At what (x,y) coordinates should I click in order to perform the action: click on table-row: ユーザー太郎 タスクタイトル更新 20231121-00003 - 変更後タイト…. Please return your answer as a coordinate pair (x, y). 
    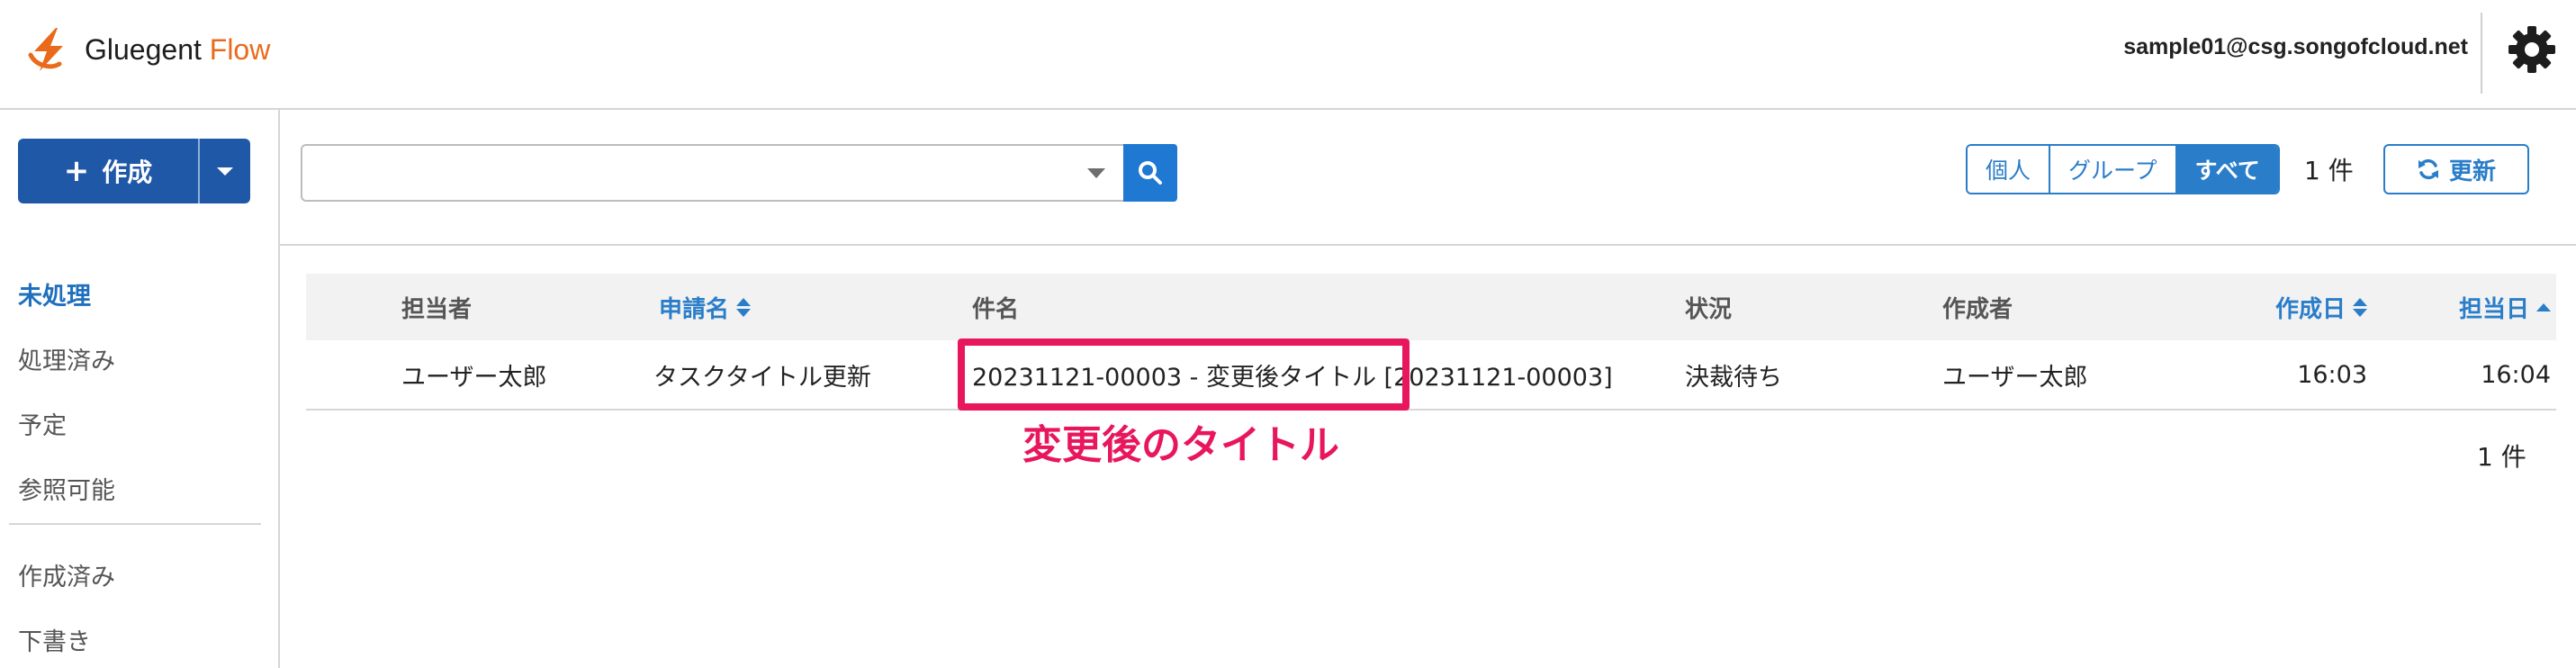
    Looking at the image, I should click on (1431, 375).